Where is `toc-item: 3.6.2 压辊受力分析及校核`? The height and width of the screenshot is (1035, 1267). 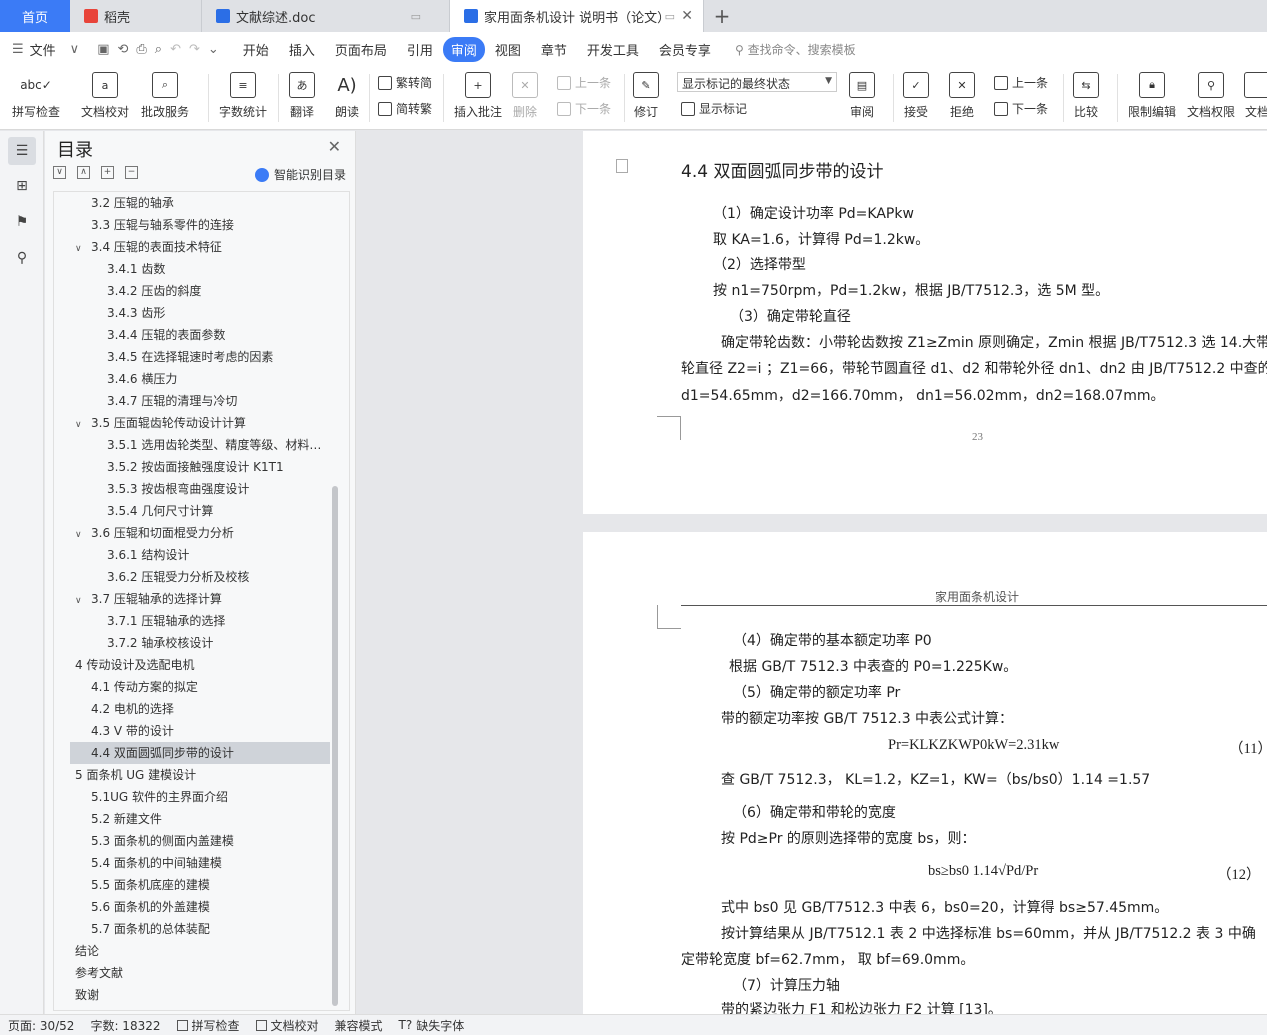
toc-item: 3.6.2 压辊受力分析及校核 is located at coordinates (200, 577).